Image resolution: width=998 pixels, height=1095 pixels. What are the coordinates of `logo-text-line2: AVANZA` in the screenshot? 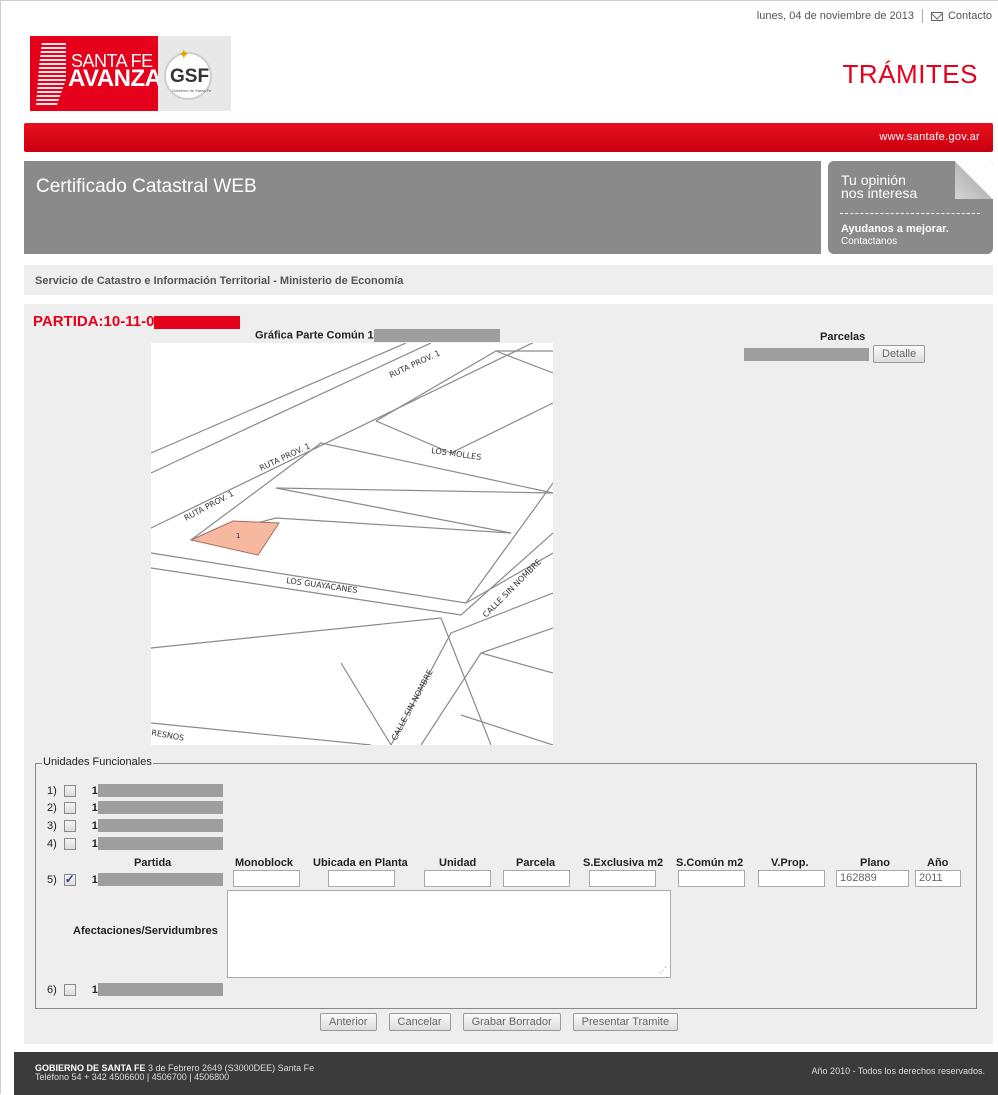 It's located at (115, 78).